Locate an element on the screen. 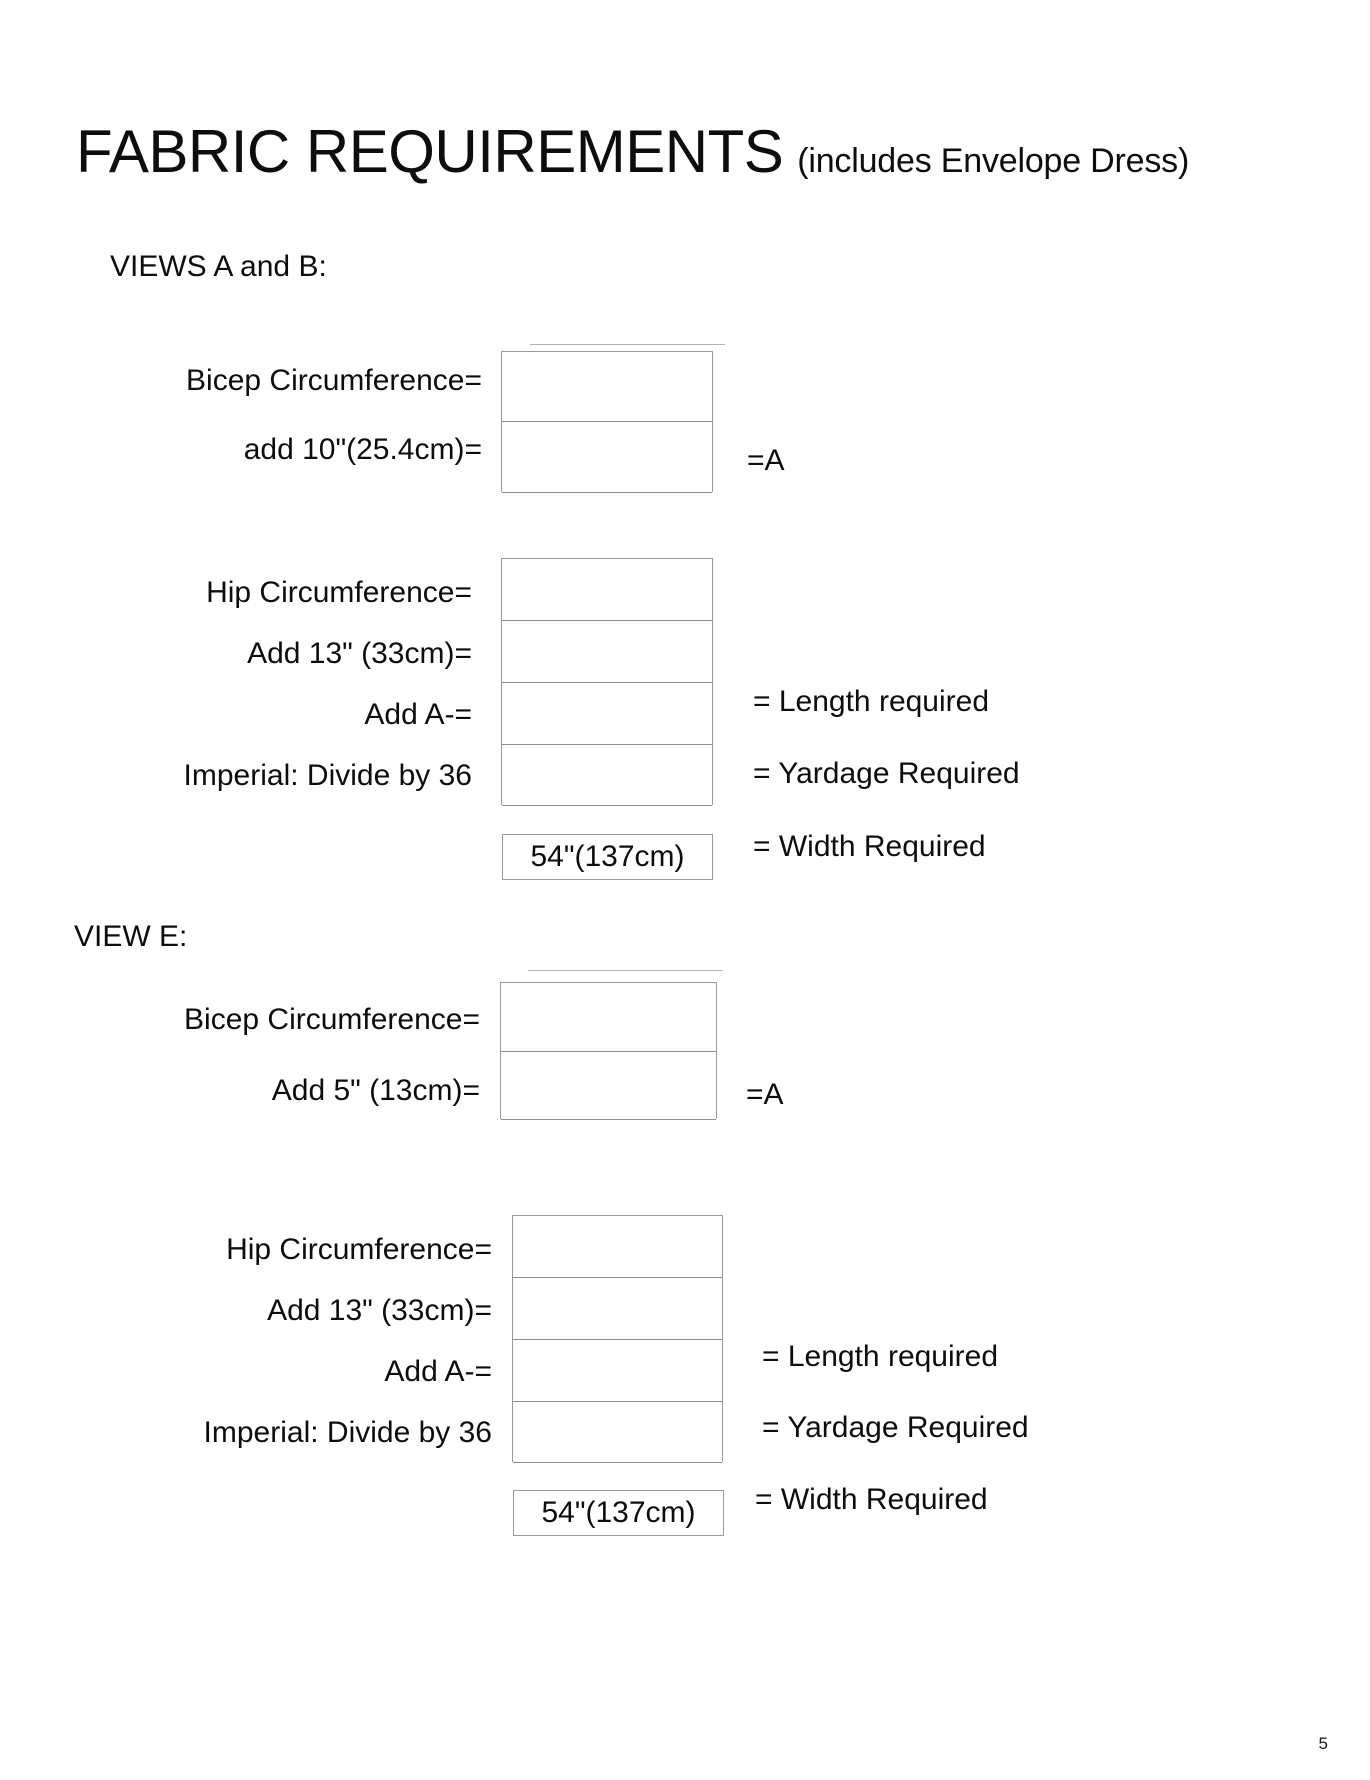  bicep-table-top-rule-view-e is located at coordinates (625, 970).